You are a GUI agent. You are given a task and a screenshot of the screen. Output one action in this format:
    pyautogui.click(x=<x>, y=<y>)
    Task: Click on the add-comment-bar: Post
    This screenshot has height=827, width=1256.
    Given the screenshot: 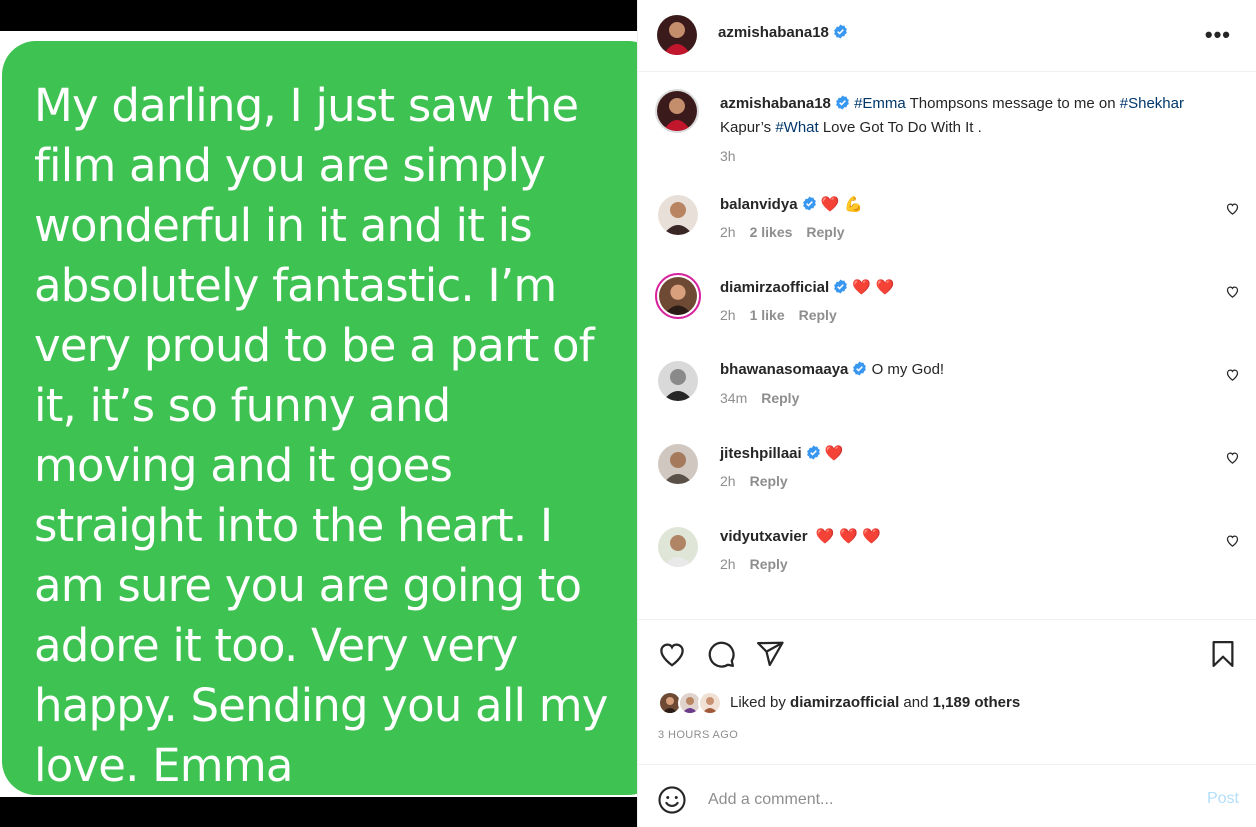 What is the action you would take?
    pyautogui.click(x=947, y=795)
    